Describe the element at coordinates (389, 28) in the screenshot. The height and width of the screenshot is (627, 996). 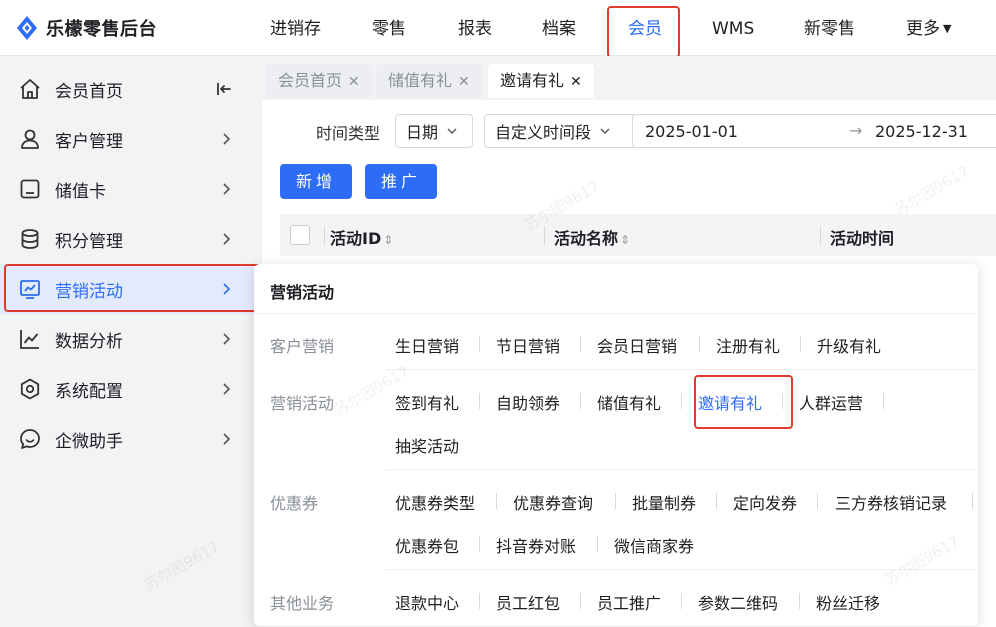
I see `topnav-retail: 零售` at that location.